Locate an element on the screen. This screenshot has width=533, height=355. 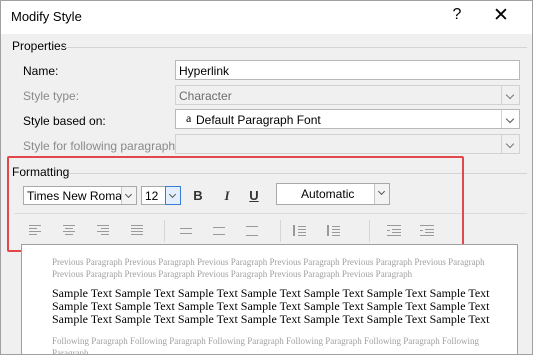
properties-heading: Properties is located at coordinates (39, 46).